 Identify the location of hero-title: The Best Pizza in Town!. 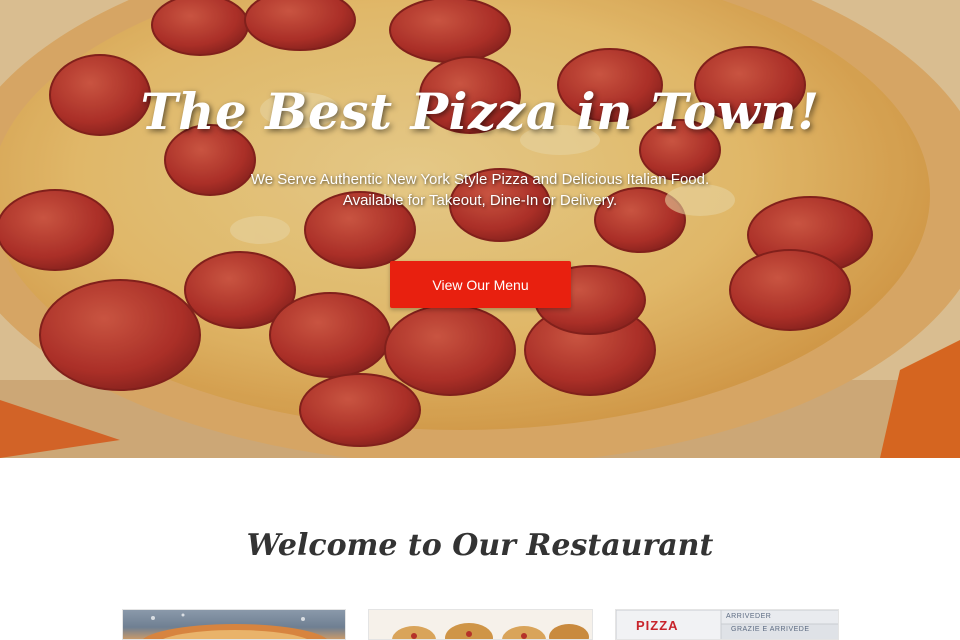
(480, 111).